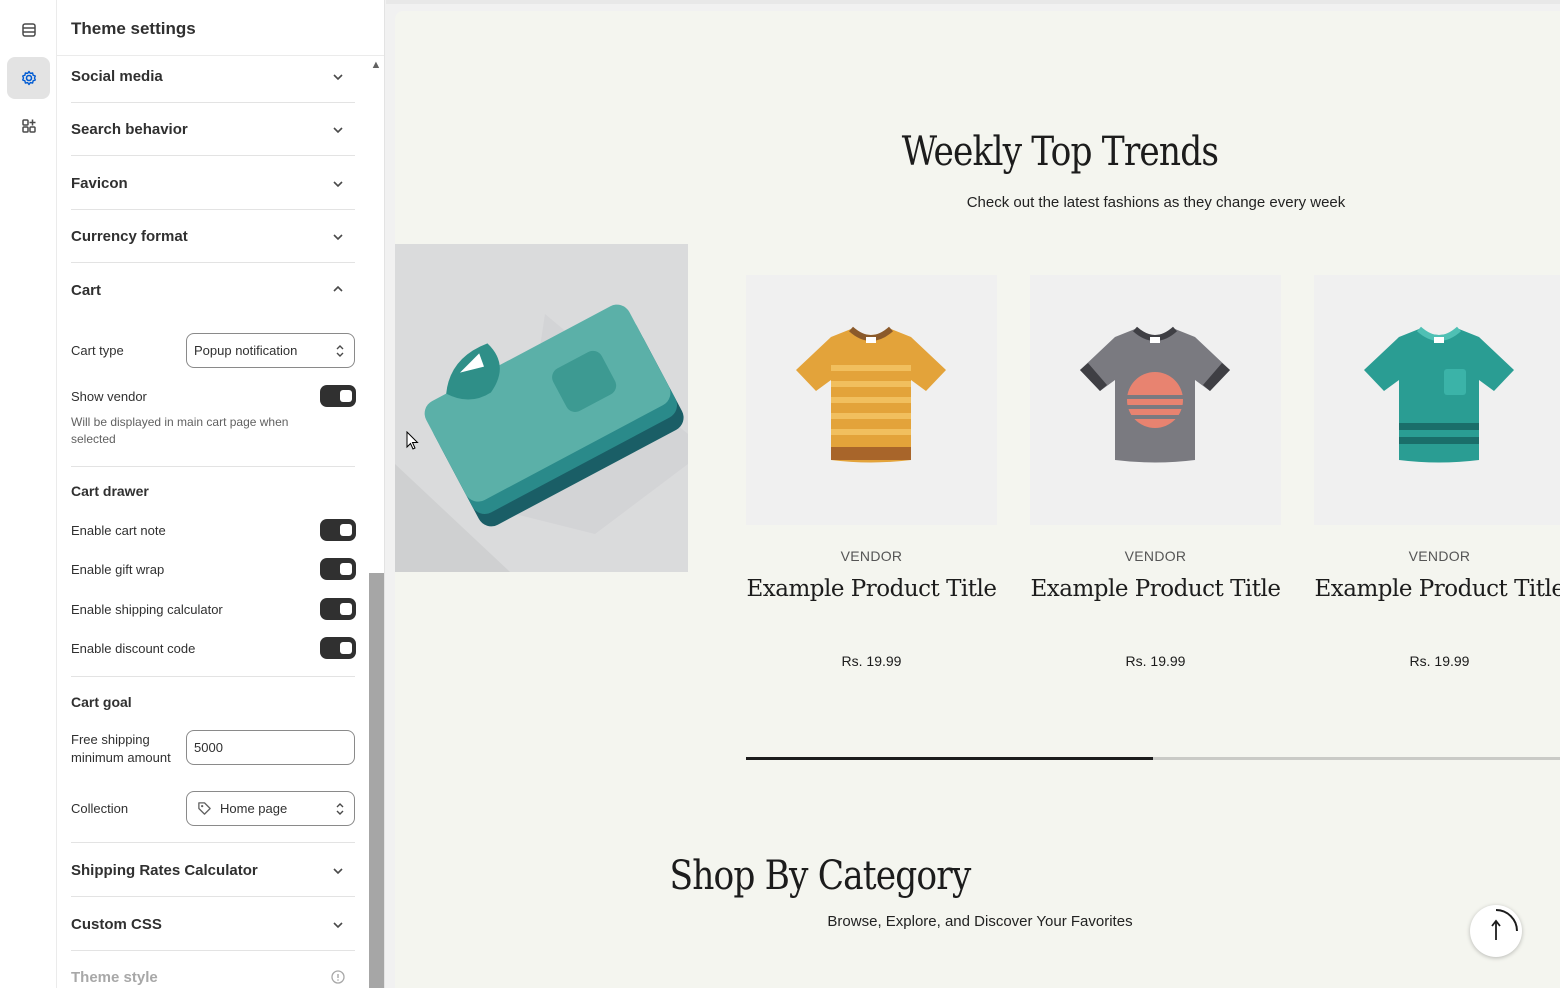 This screenshot has height=988, width=1560. What do you see at coordinates (208, 747) in the screenshot?
I see `free-shipping-value: 5000` at bounding box center [208, 747].